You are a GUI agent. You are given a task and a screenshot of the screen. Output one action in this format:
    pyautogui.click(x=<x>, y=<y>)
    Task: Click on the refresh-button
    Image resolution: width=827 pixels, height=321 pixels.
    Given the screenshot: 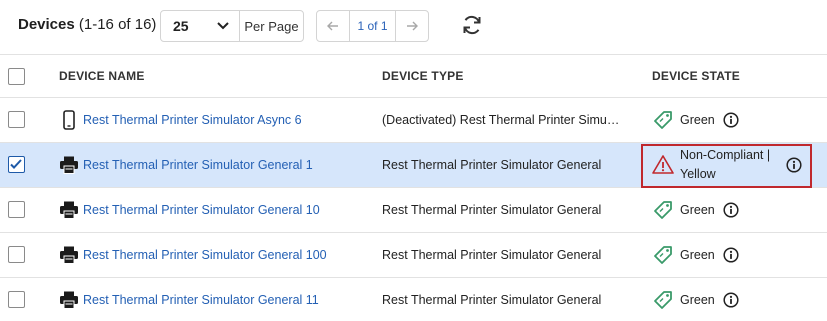 What is the action you would take?
    pyautogui.click(x=472, y=25)
    